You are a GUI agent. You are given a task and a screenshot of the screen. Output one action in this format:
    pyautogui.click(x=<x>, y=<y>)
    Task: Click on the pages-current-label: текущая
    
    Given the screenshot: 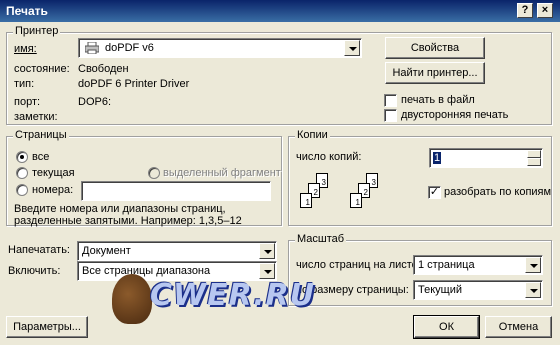 What is the action you would take?
    pyautogui.click(x=53, y=173)
    